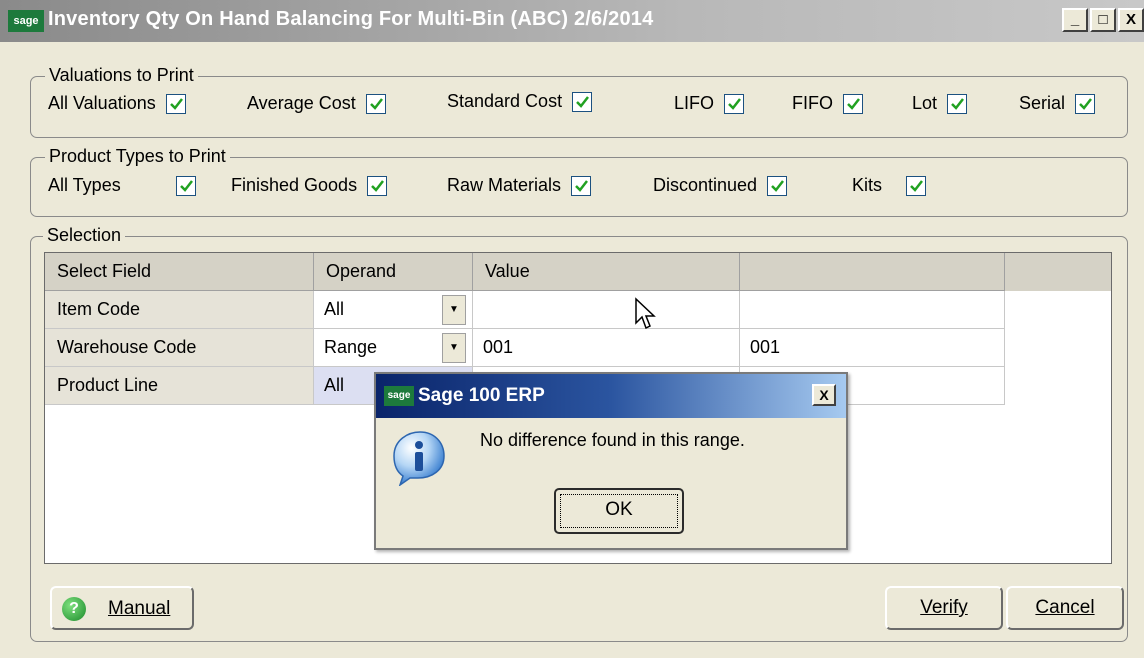 The width and height of the screenshot is (1144, 658). Describe the element at coordinates (925, 103) in the screenshot. I see `valuation-lot-label: Lot` at that location.